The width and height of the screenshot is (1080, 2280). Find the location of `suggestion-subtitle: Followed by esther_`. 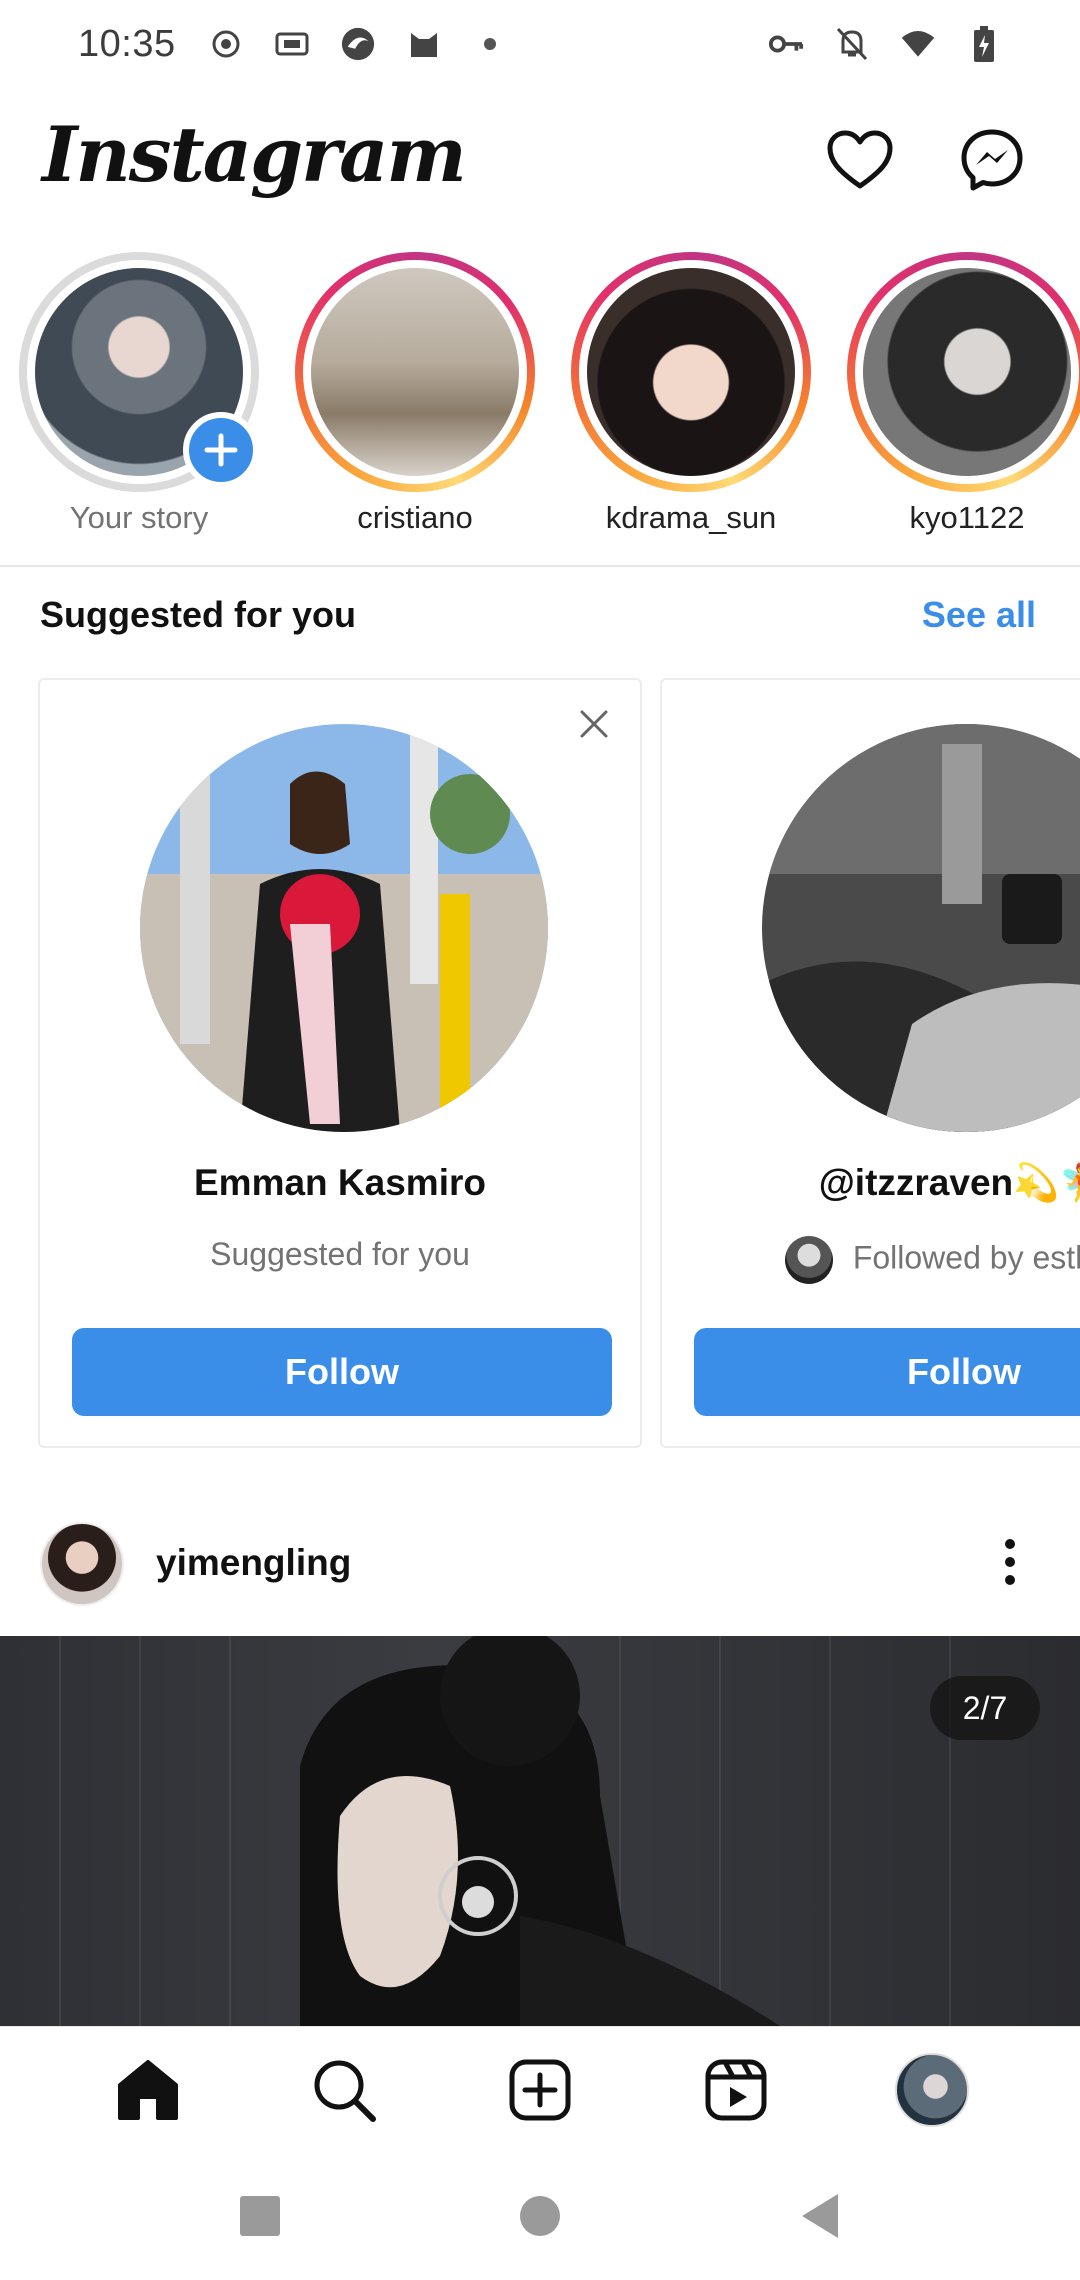

suggestion-subtitle: Followed by esther_ is located at coordinates (871, 1260).